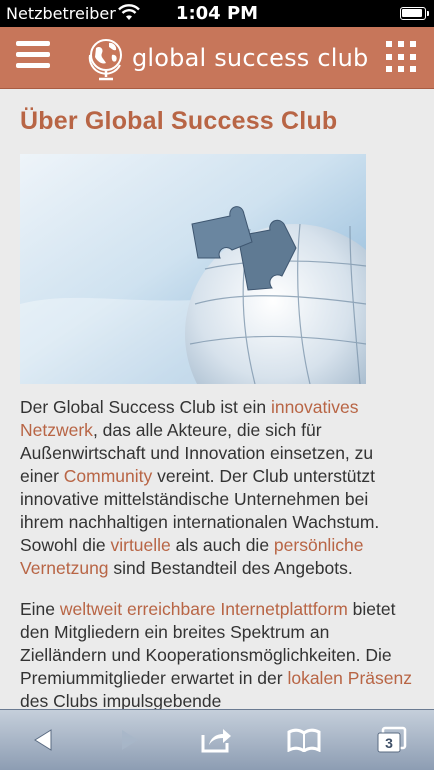 This screenshot has height=770, width=434. I want to click on link-internetplattform: weltweit erreichbare Internetplattform, so click(204, 609).